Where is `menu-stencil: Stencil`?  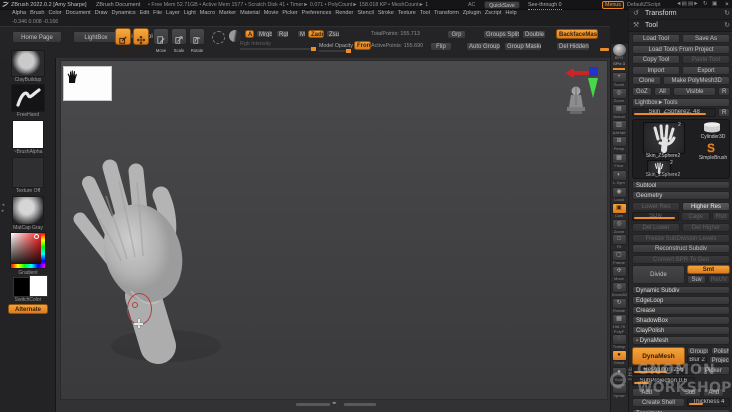
menu-stencil: Stencil is located at coordinates (365, 13).